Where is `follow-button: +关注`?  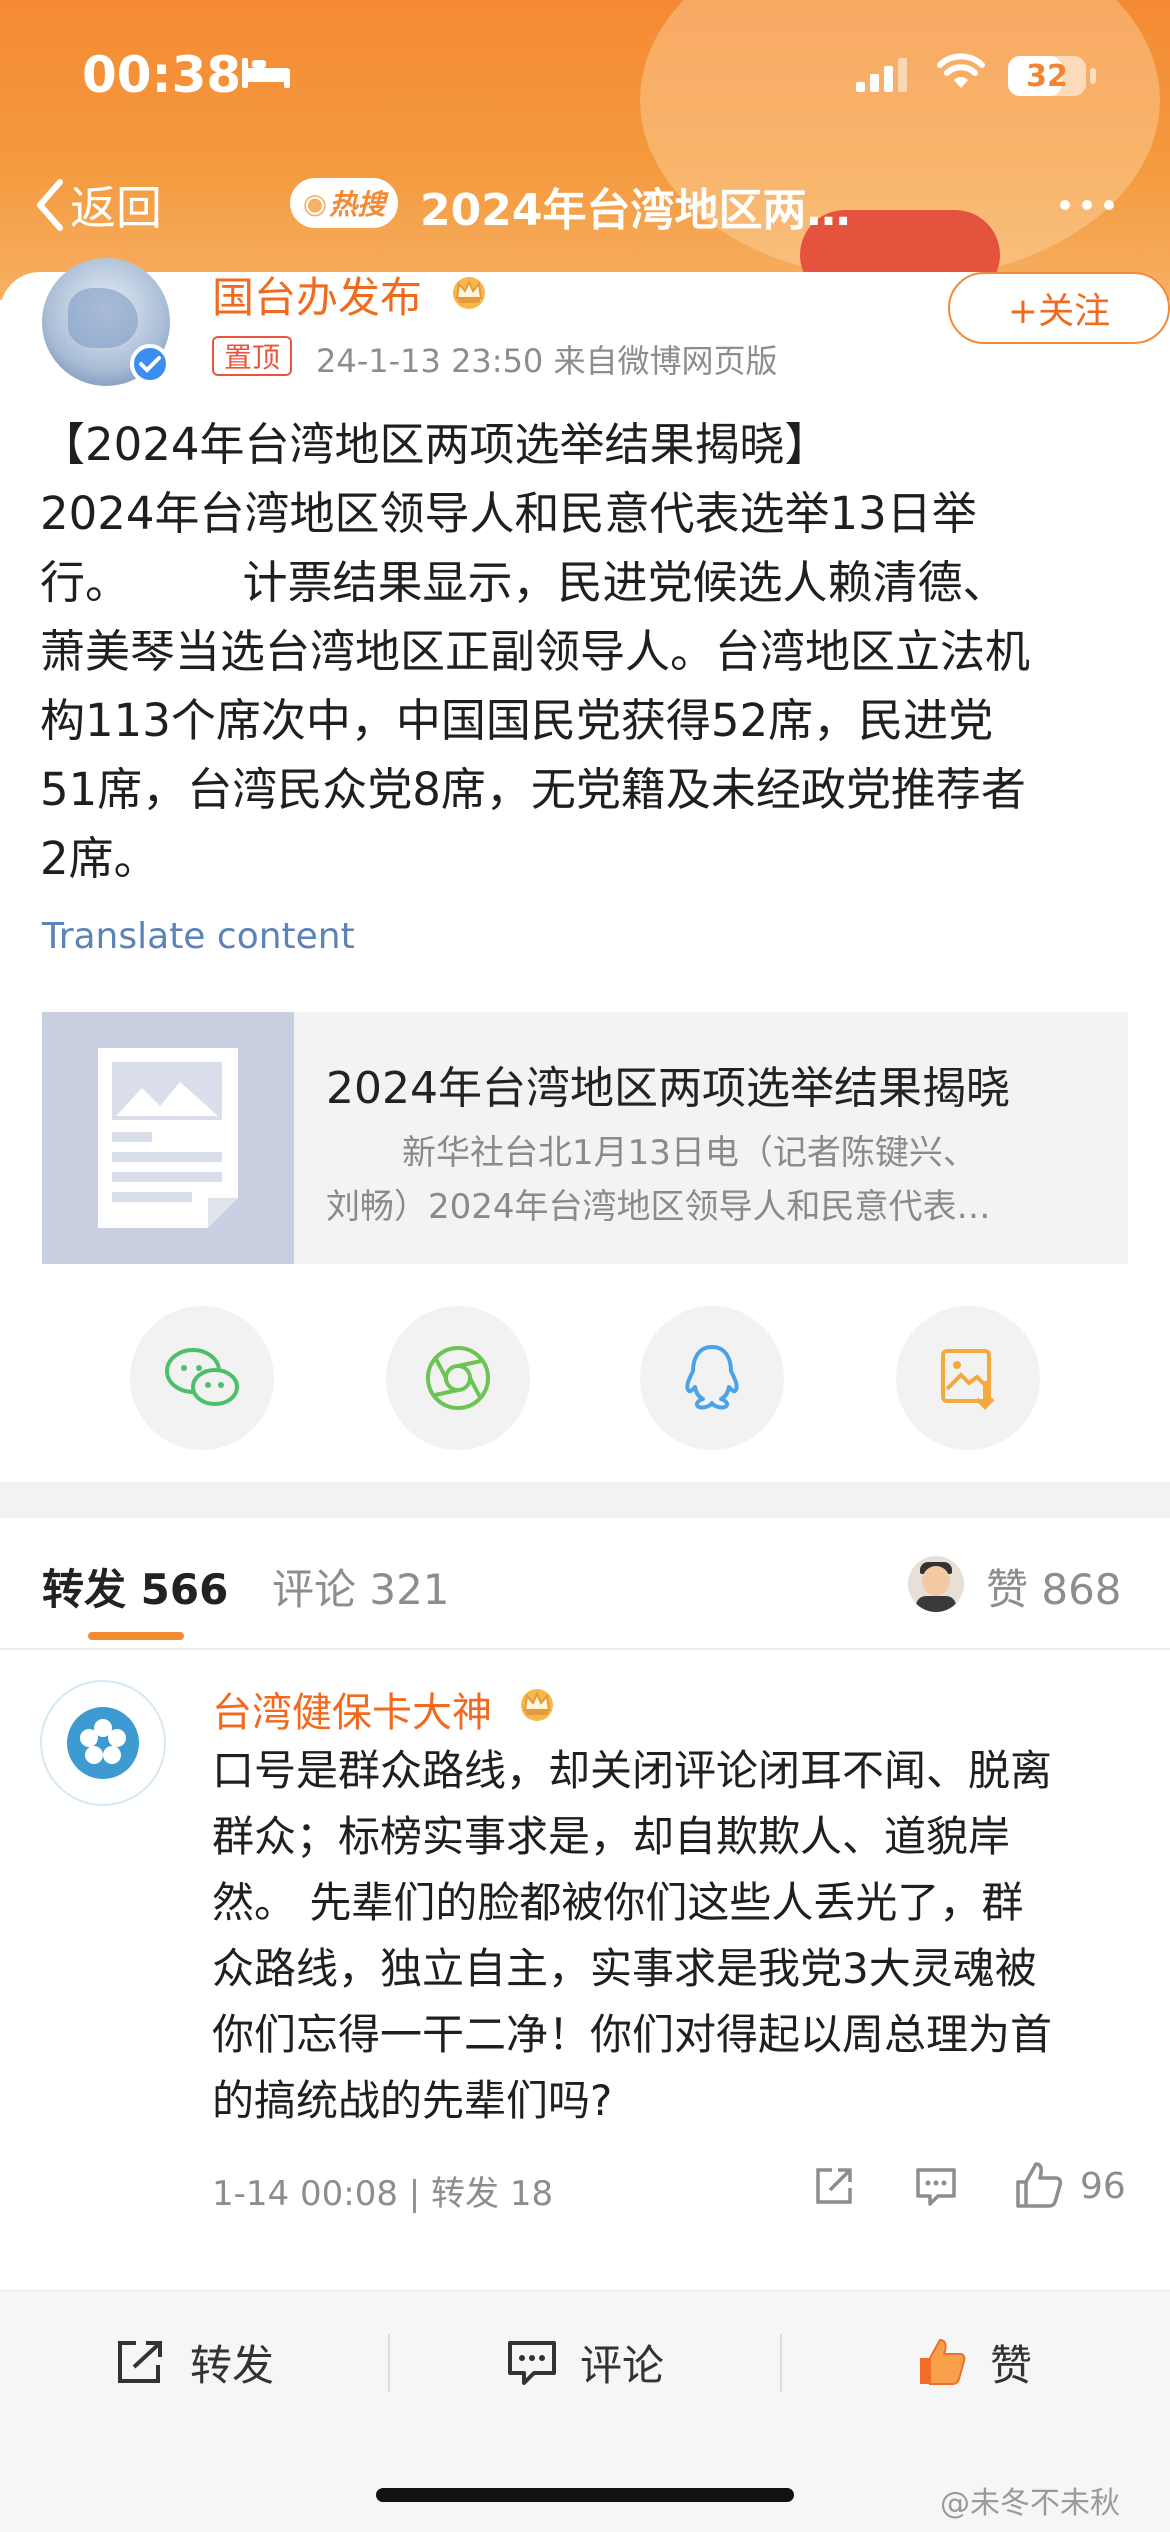
follow-button: +关注 is located at coordinates (1059, 308).